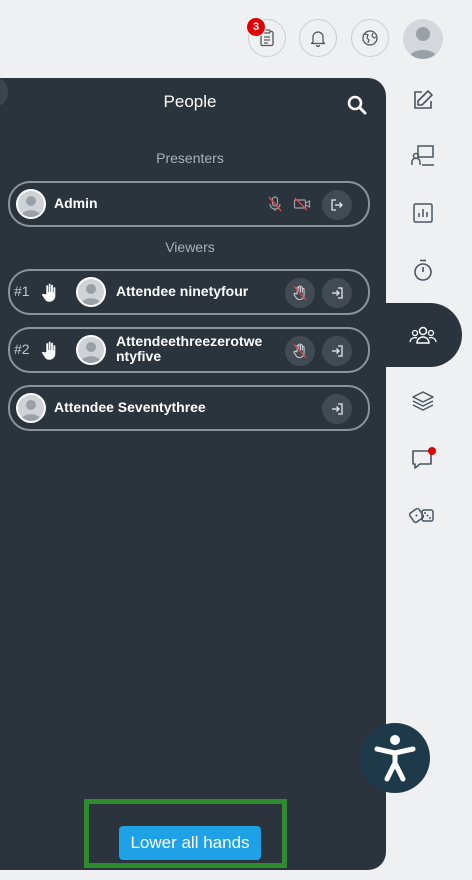 The image size is (472, 880). I want to click on viewer-row: Attendee Seventythree, so click(189, 408).